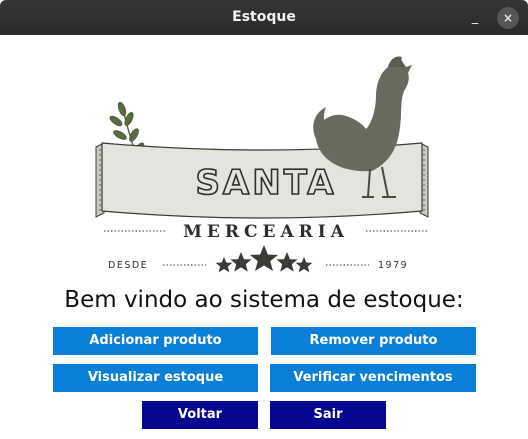  I want to click on logo-title: SANTA, so click(265, 183).